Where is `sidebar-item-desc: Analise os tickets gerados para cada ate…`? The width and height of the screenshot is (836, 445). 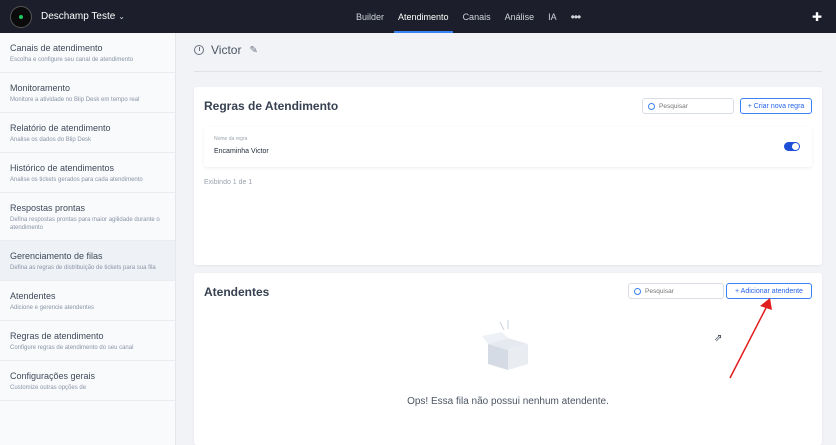 sidebar-item-desc: Analise os tickets gerados para cada ate… is located at coordinates (76, 180).